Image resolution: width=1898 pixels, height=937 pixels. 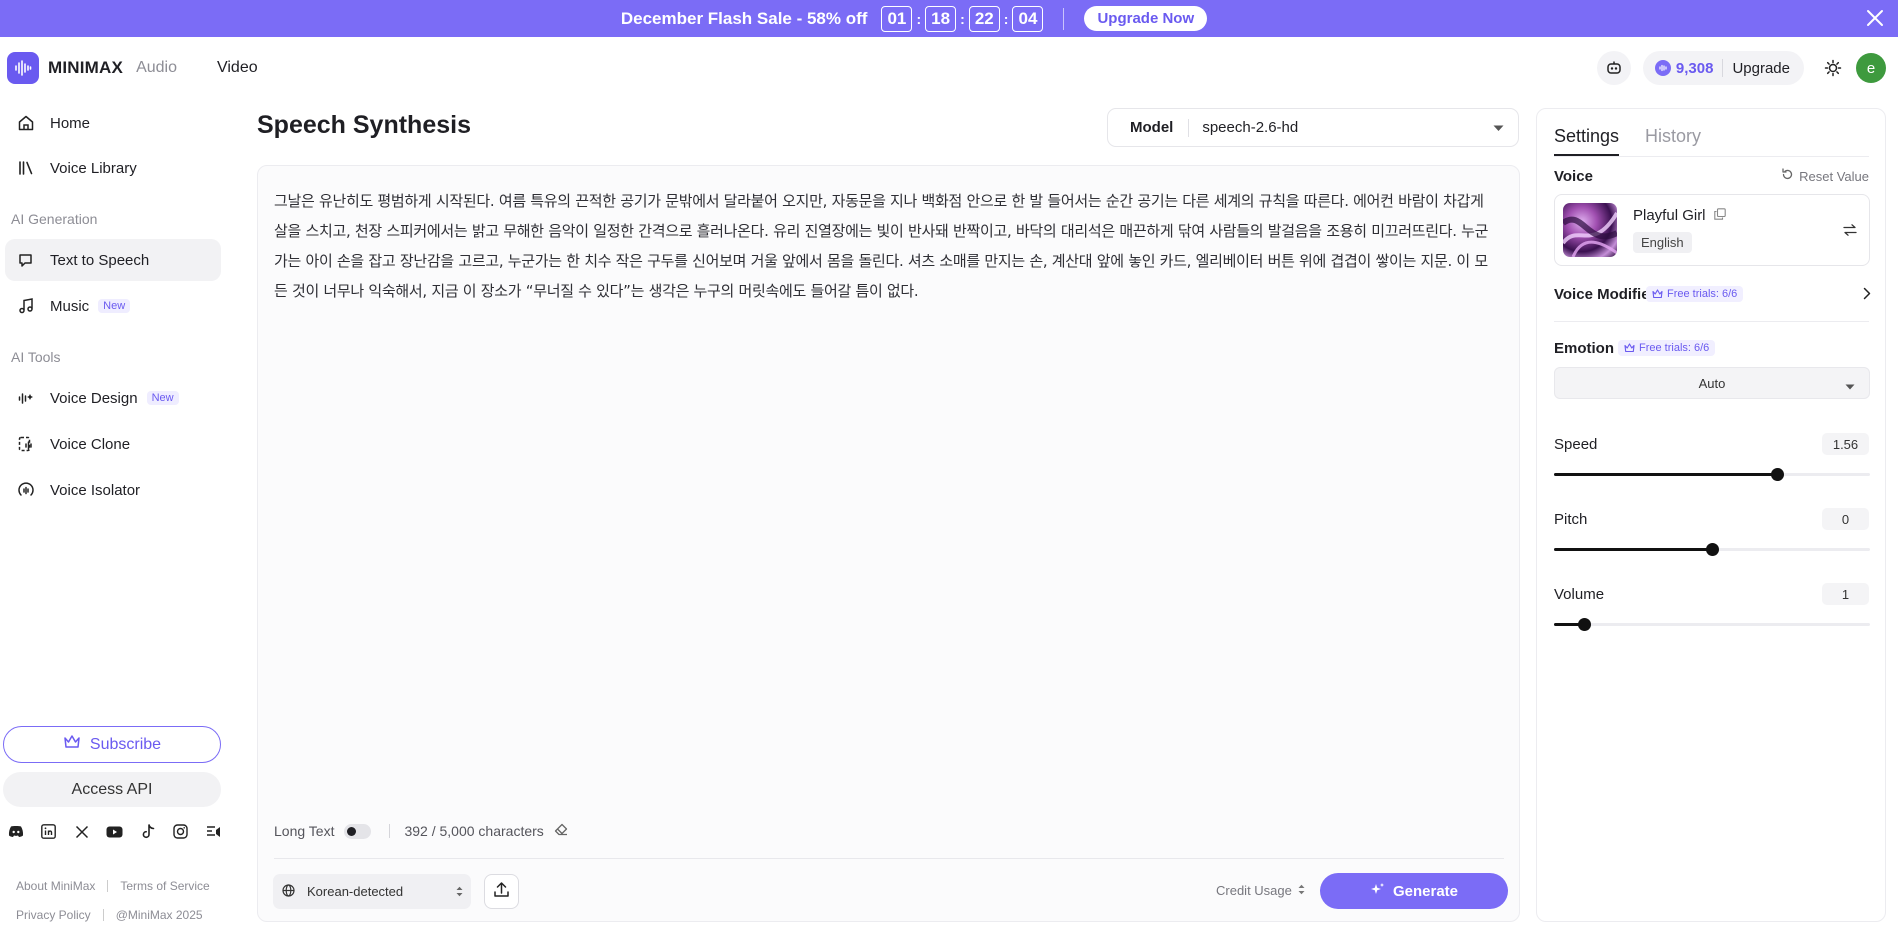 What do you see at coordinates (55, 886) in the screenshot?
I see `about-link: About MiniMax` at bounding box center [55, 886].